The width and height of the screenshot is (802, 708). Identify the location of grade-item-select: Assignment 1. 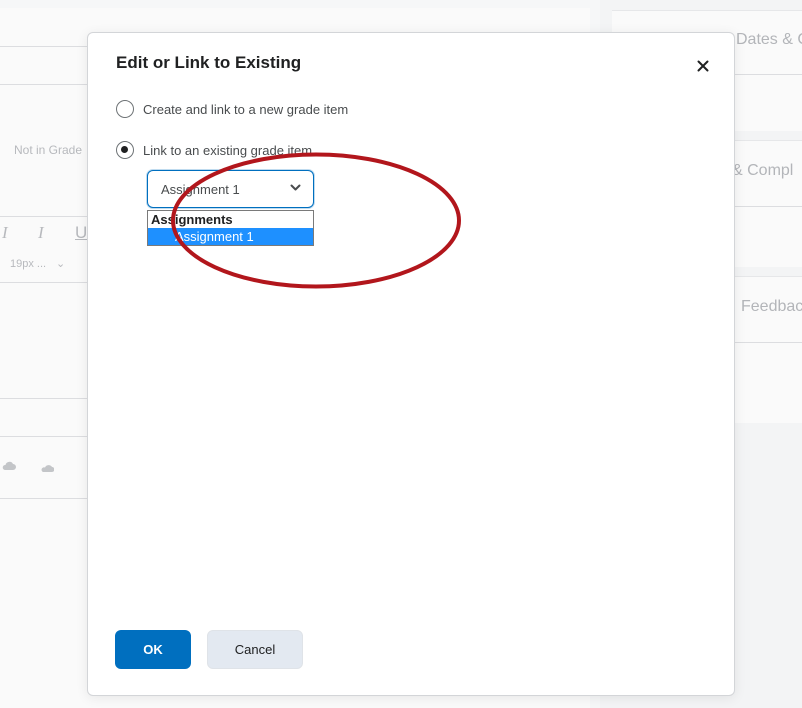
(230, 189).